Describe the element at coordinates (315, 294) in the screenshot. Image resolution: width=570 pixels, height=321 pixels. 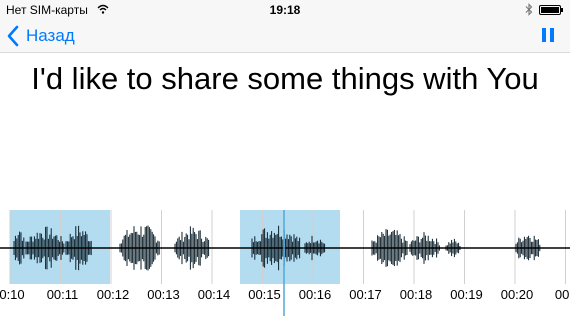
I see `time-tick-label: 00:16` at that location.